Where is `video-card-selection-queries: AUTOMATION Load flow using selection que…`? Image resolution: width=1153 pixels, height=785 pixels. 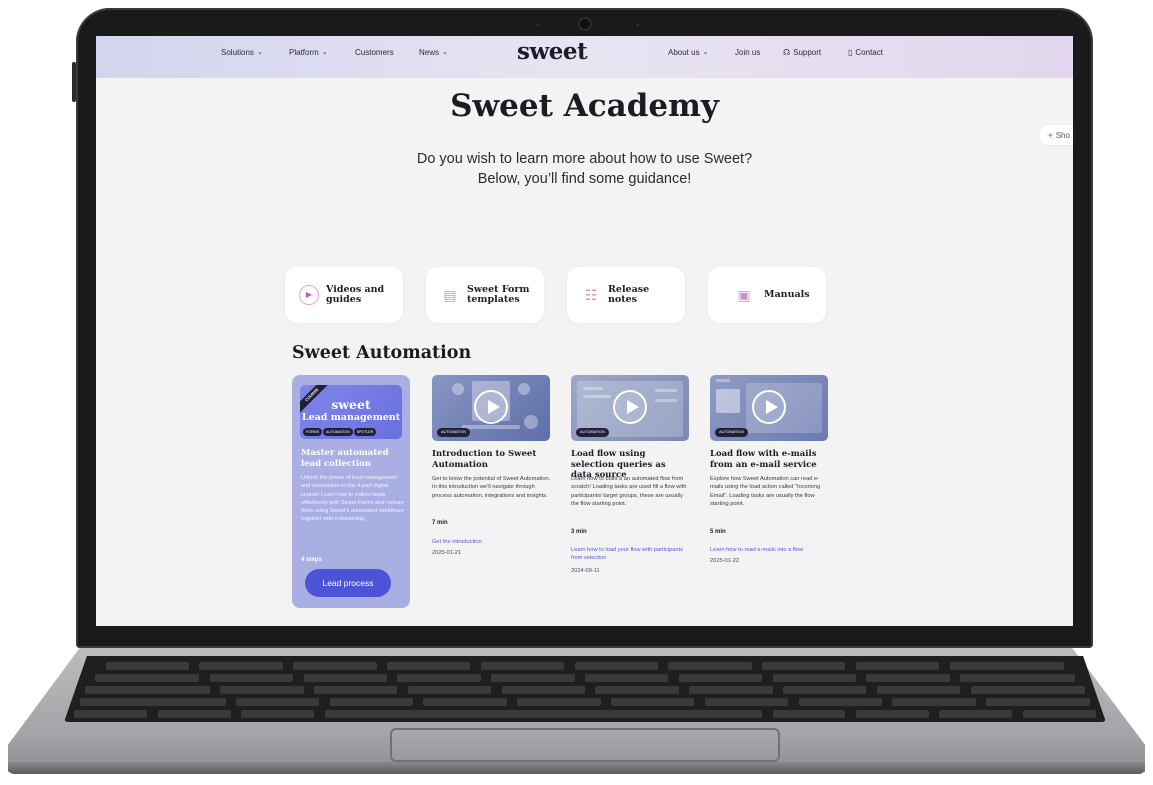 video-card-selection-queries: AUTOMATION Load flow using selection que… is located at coordinates (630, 490).